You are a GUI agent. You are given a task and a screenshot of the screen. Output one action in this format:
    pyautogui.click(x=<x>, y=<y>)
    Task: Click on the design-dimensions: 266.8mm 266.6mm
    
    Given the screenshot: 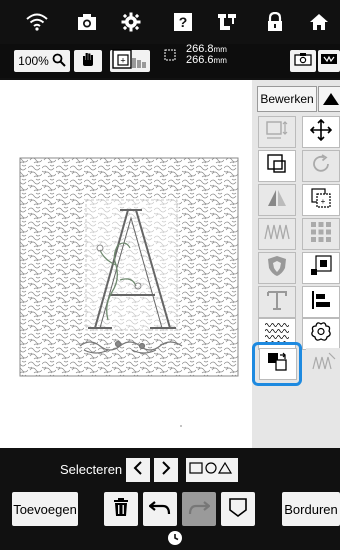 What is the action you would take?
    pyautogui.click(x=206, y=55)
    